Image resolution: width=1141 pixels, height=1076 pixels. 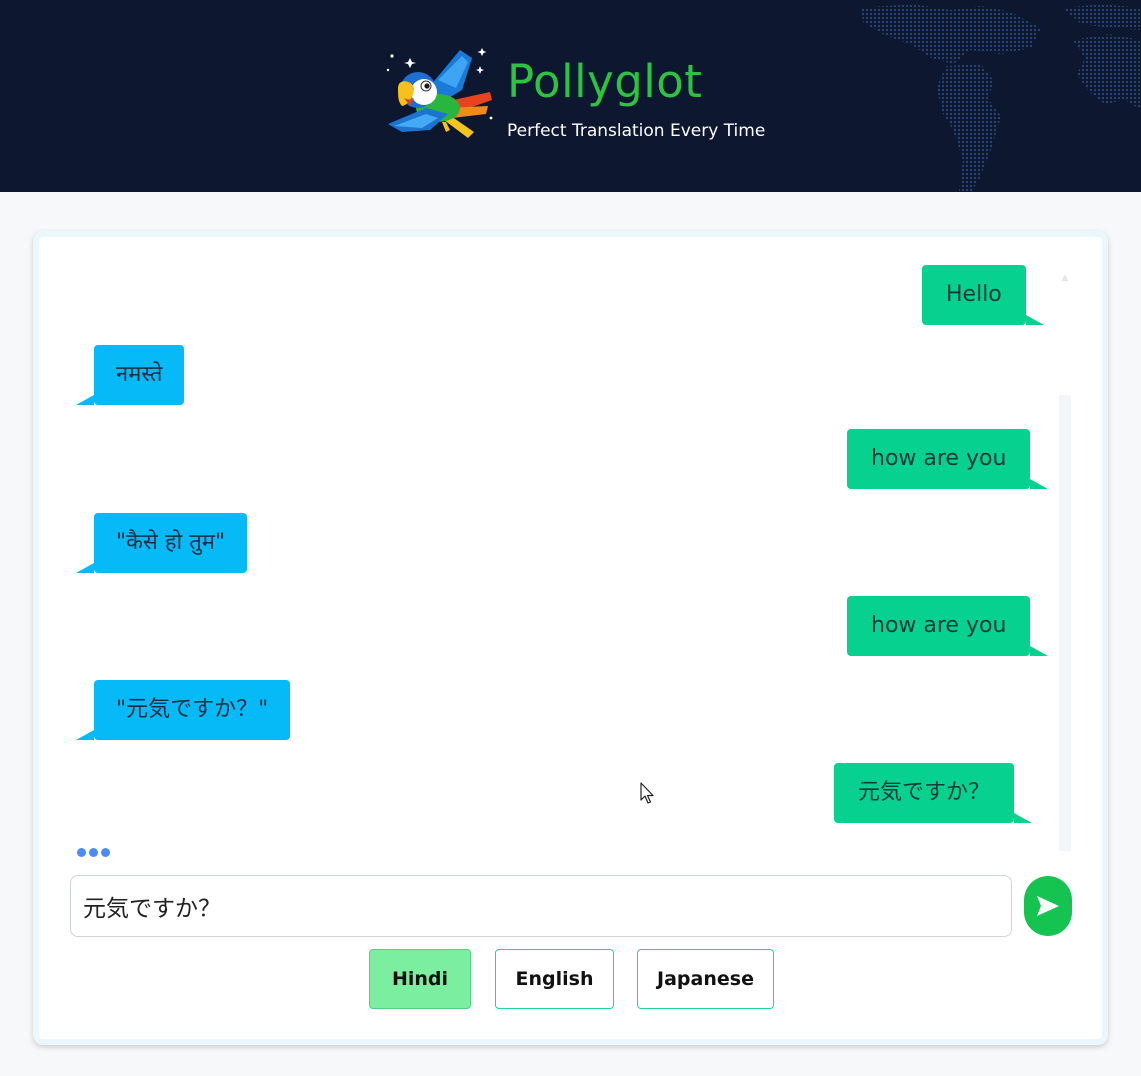 What do you see at coordinates (161, 543) in the screenshot?
I see `bot-message: "कैसे हो तुम"` at bounding box center [161, 543].